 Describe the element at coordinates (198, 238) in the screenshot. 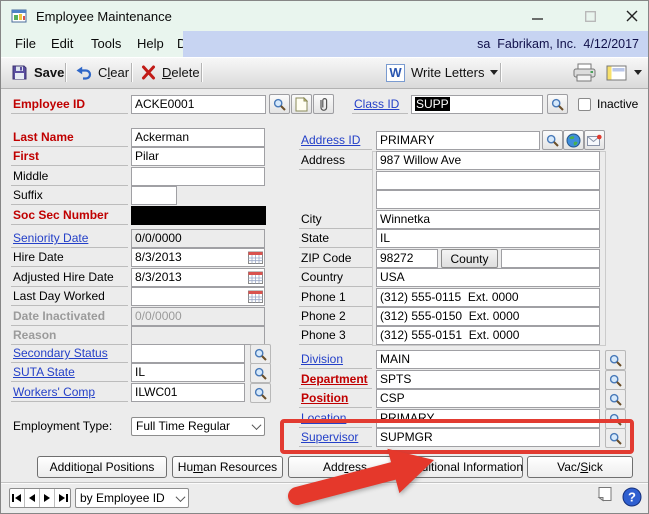

I see `seniority-date-field: 0/0/0000` at that location.